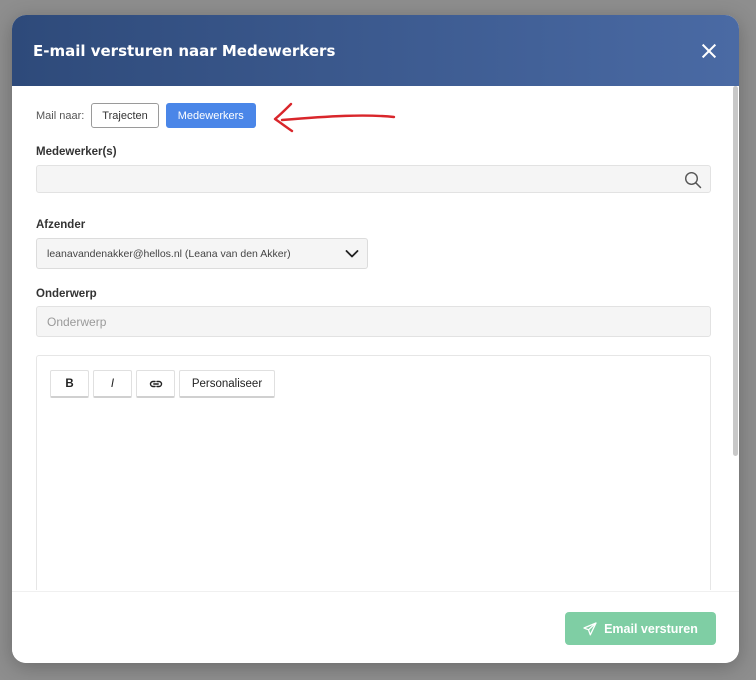 This screenshot has width=756, height=680. Describe the element at coordinates (709, 51) in the screenshot. I see `close-icon` at that location.